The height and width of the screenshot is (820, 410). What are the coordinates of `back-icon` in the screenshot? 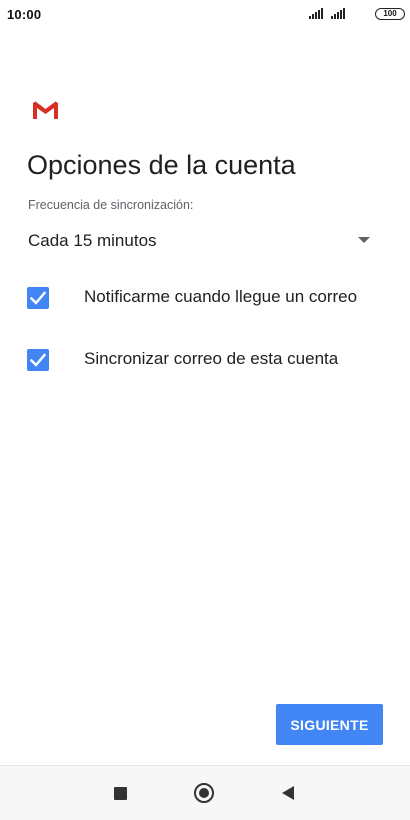 It's located at (288, 793).